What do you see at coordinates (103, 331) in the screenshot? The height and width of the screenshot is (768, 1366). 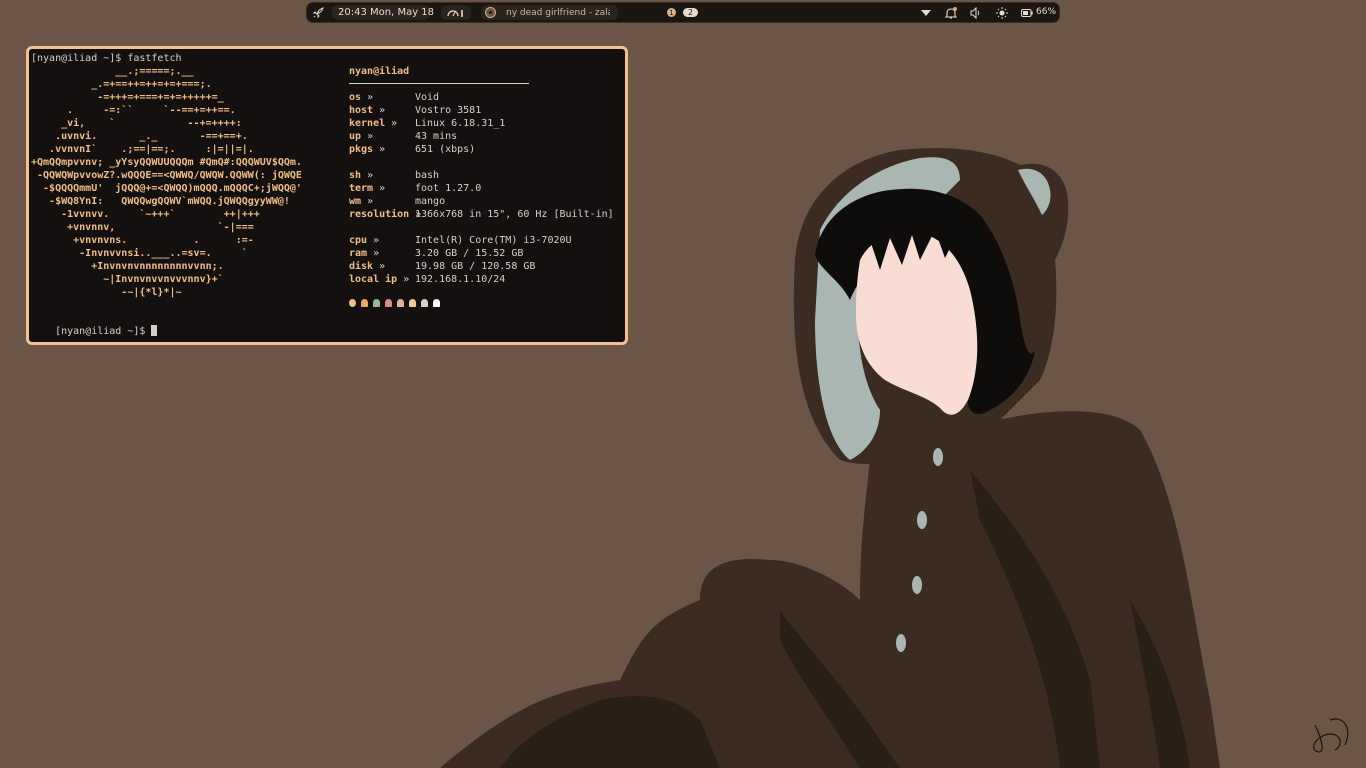 I see `prompt-text: [nyan@iliad ~]$` at bounding box center [103, 331].